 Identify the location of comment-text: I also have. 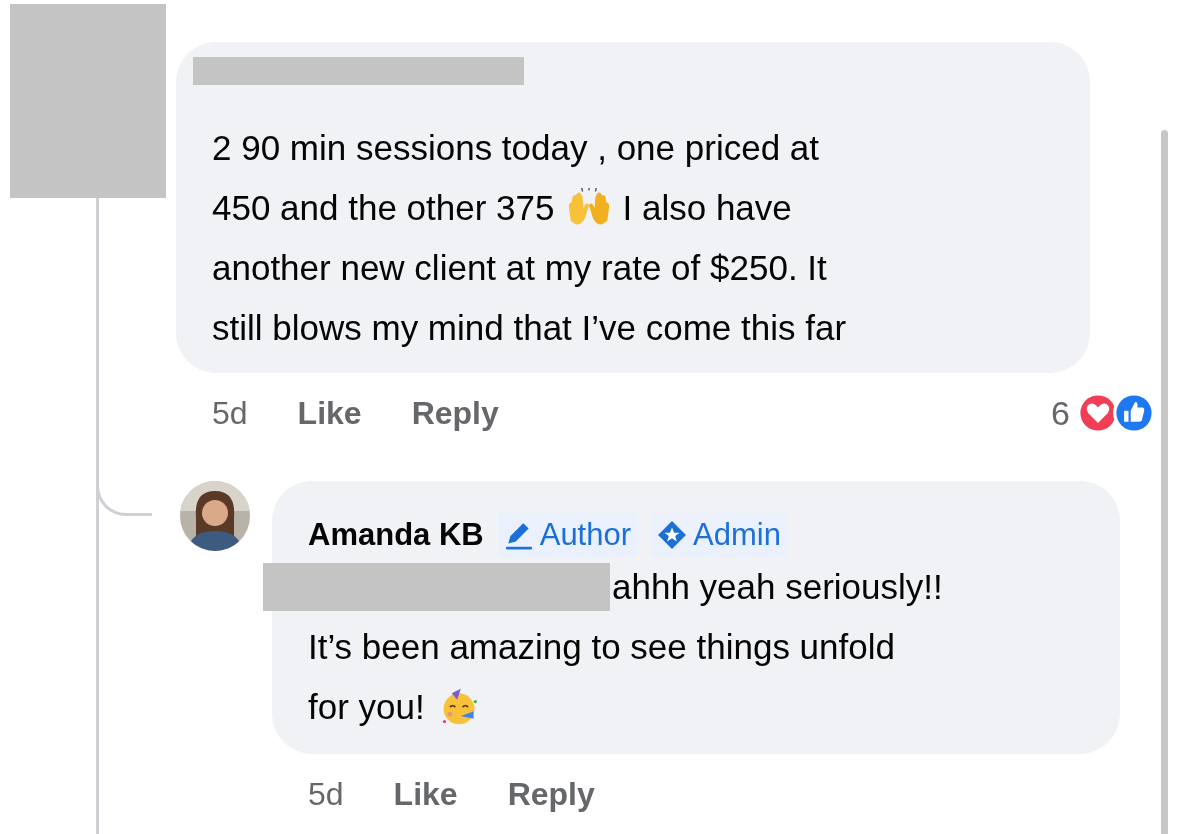
(707, 208).